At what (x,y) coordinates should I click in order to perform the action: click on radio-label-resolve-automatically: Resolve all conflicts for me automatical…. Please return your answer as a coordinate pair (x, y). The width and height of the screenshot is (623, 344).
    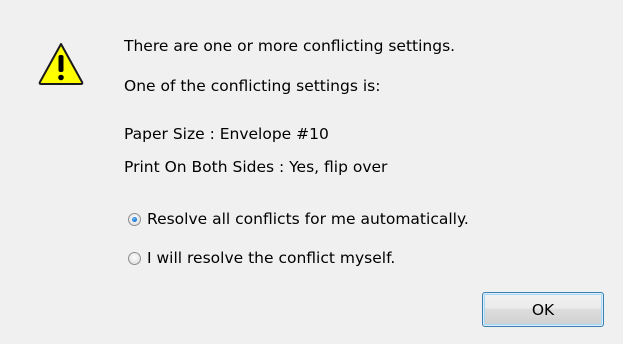
    Looking at the image, I should click on (308, 219).